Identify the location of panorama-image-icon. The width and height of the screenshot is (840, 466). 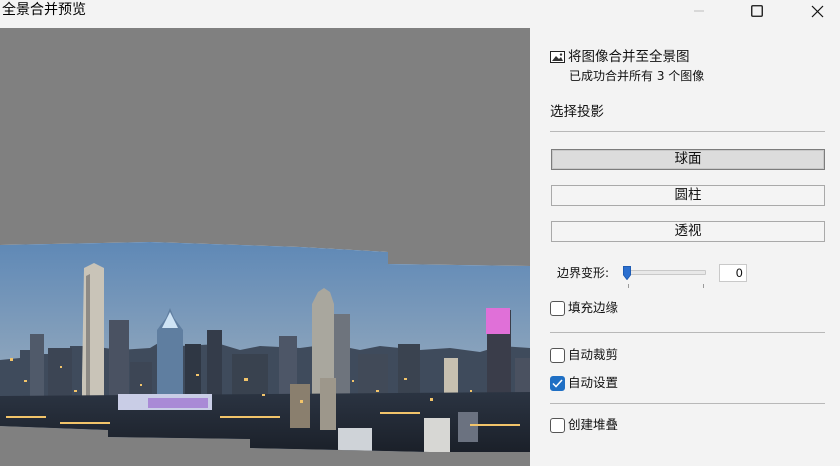
(557, 57).